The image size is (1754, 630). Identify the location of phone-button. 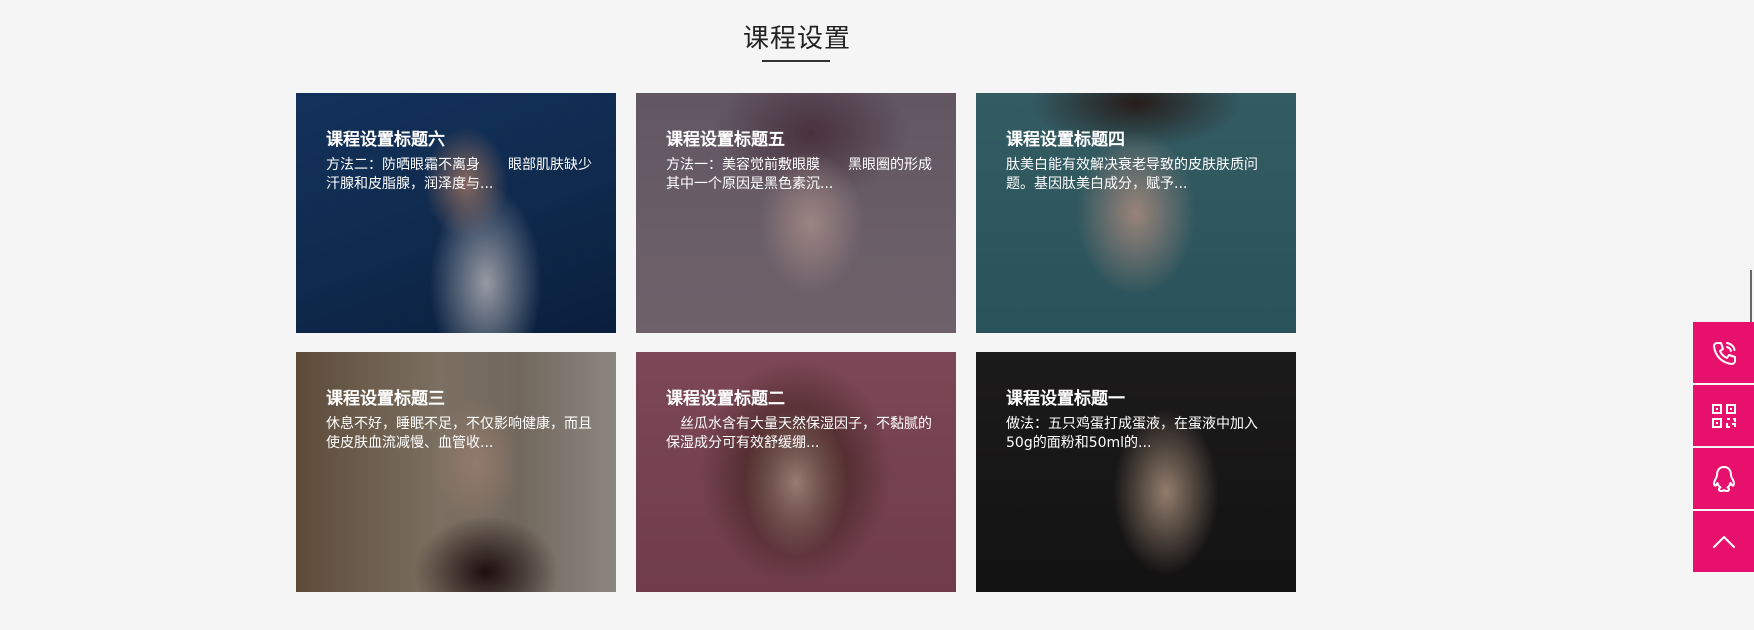
(1723, 352).